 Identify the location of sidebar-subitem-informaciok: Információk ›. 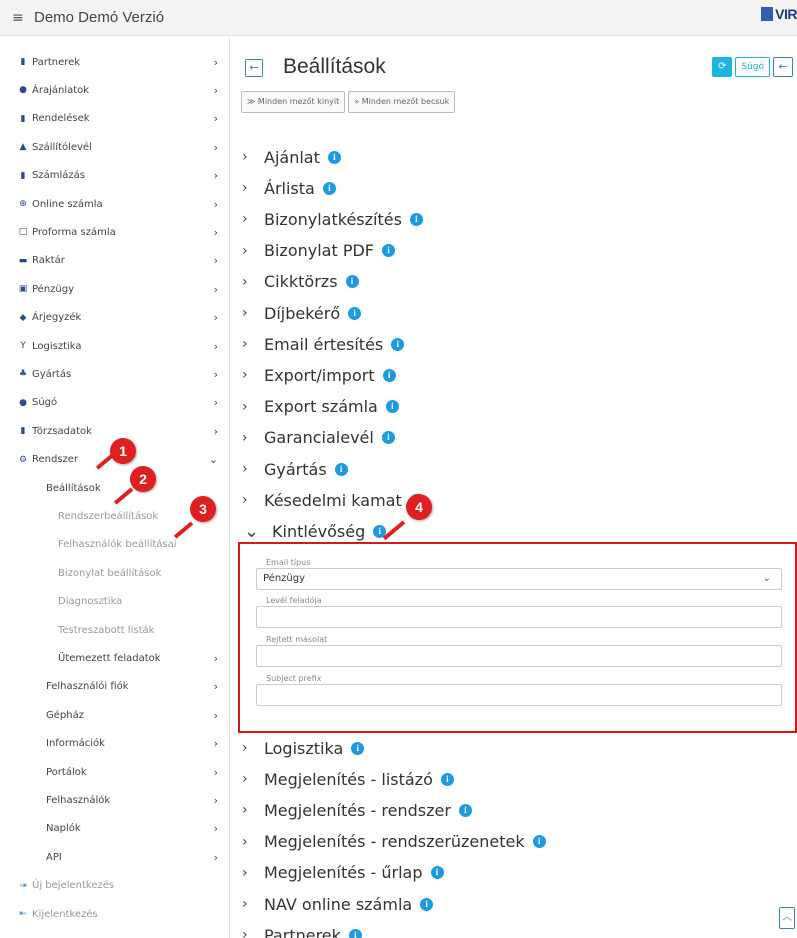
(115, 744).